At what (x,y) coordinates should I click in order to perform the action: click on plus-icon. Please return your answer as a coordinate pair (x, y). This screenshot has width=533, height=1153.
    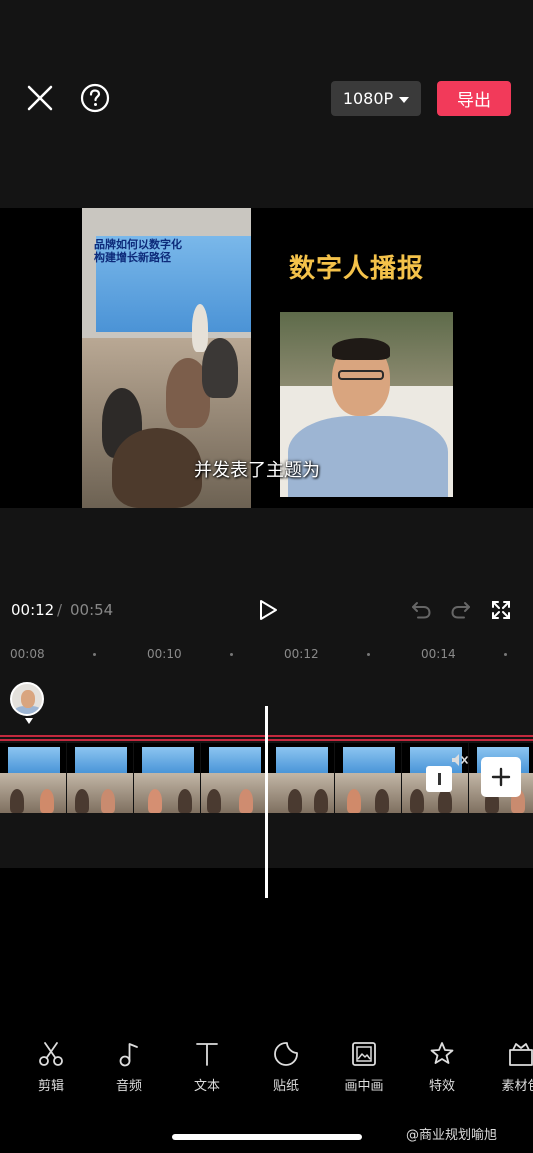
    Looking at the image, I should click on (501, 777).